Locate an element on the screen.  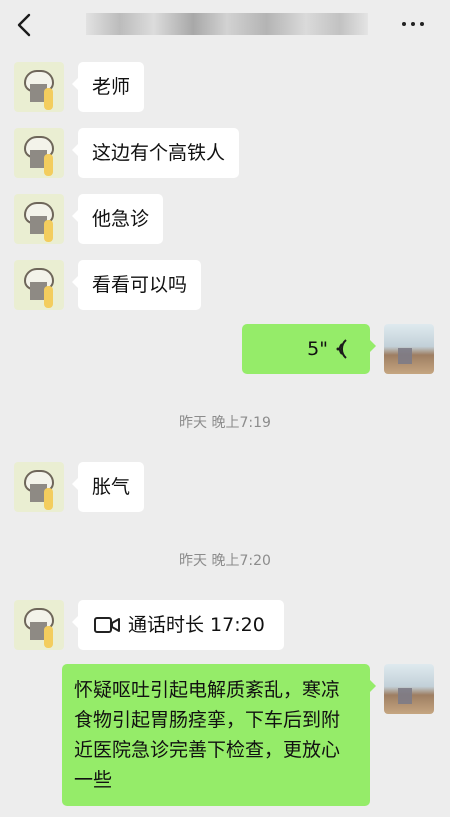
video-call-icon is located at coordinates (107, 625).